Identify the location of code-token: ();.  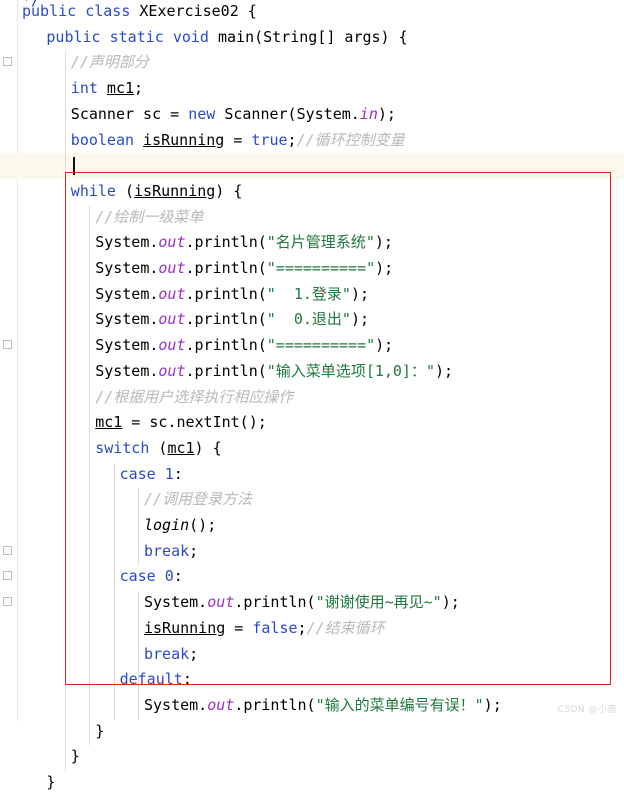
(203, 525).